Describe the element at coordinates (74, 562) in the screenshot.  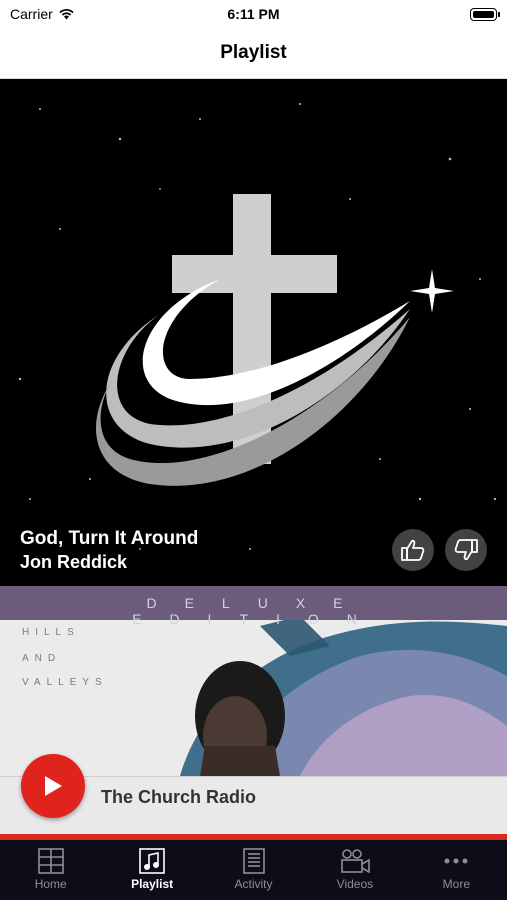
I see `track-artist: Jon Reddick` at that location.